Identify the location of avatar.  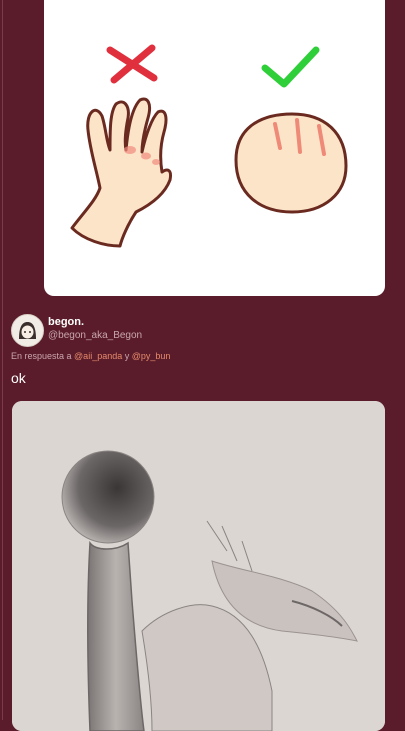
(27, 330).